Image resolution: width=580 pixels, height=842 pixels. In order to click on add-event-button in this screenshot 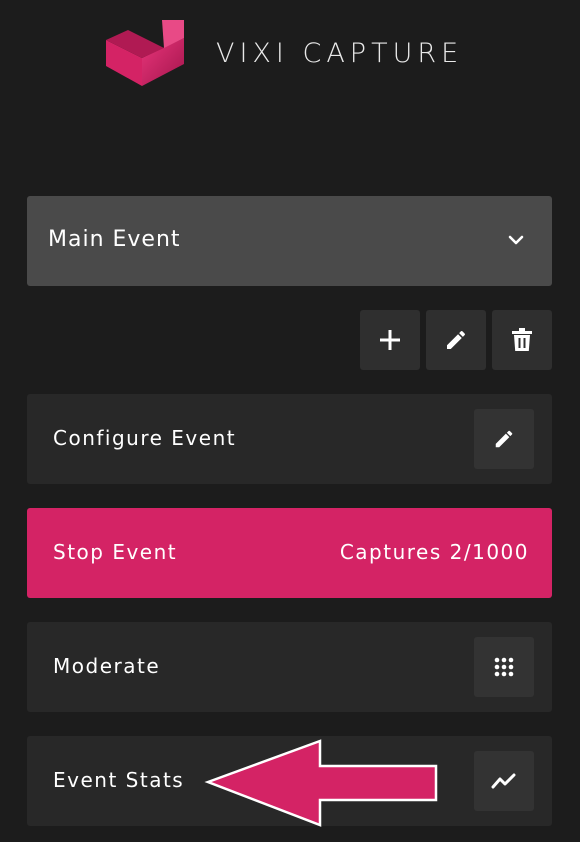, I will do `click(390, 340)`.